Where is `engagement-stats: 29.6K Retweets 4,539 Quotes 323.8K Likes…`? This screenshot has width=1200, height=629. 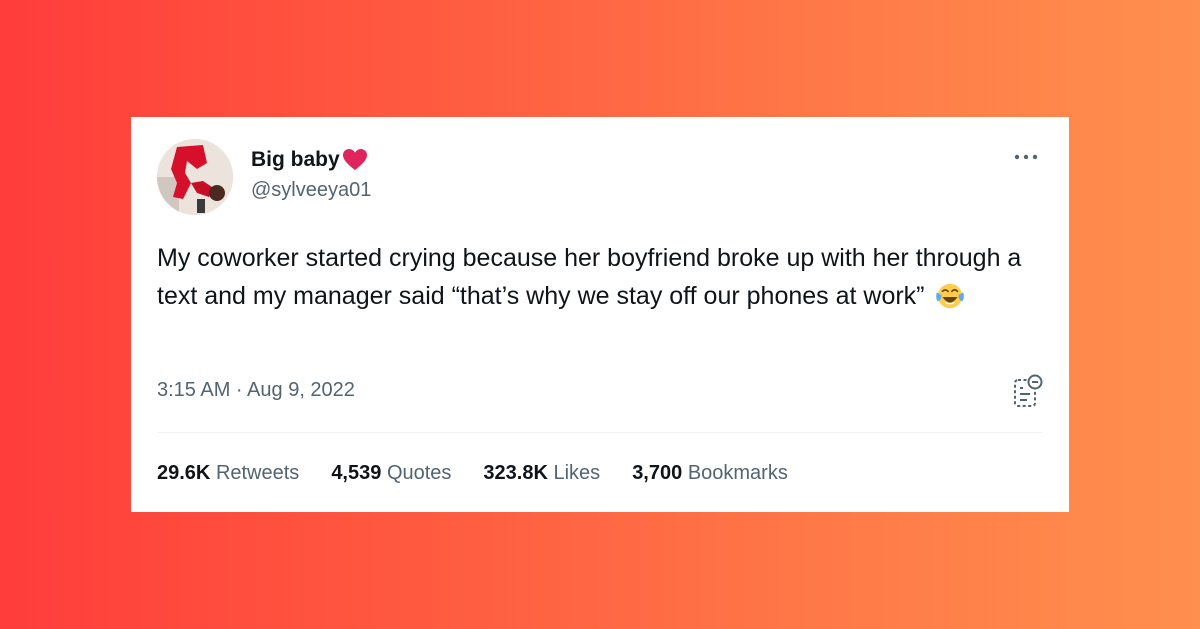
engagement-stats: 29.6K Retweets 4,539 Quotes 323.8K Likes… is located at coordinates (472, 473).